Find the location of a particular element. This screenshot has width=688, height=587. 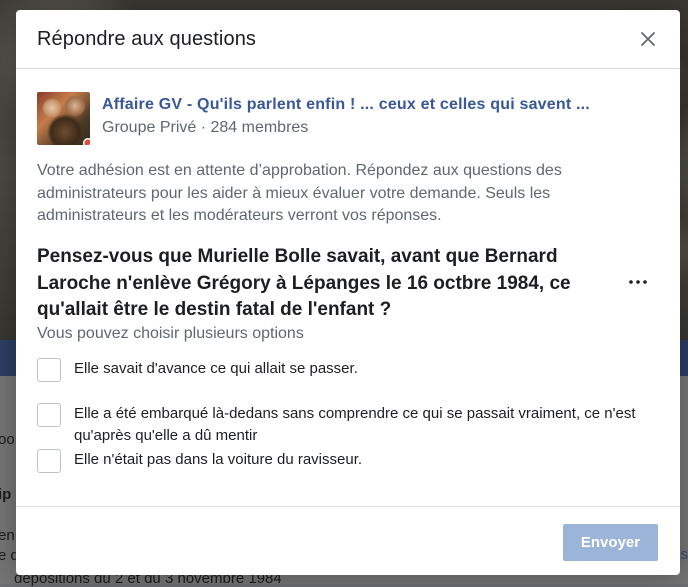

more-options-icon is located at coordinates (638, 282).